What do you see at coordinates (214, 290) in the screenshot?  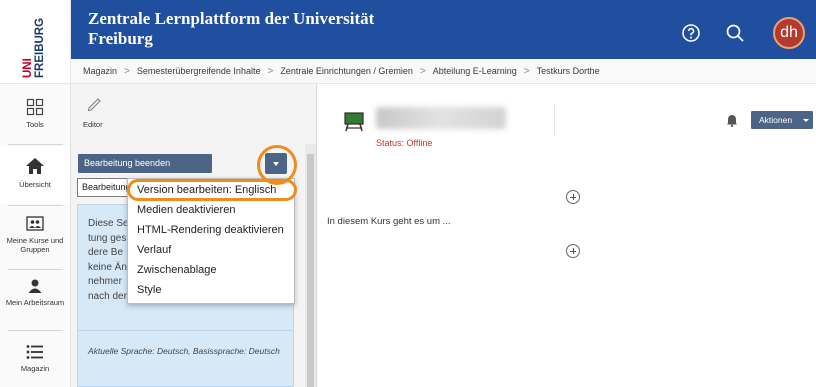 I see `menu-item-style: Style` at bounding box center [214, 290].